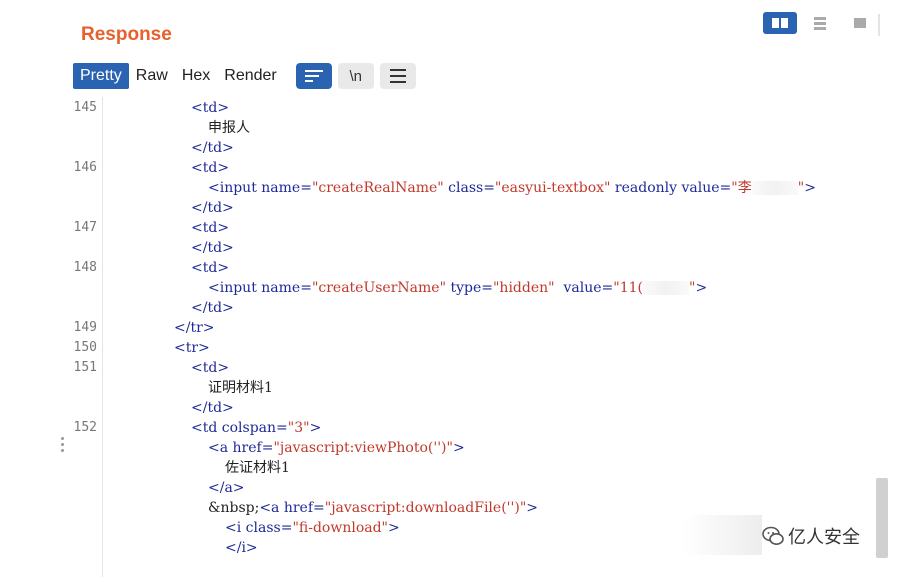 The image size is (906, 577). What do you see at coordinates (879, 25) in the screenshot?
I see `divider` at bounding box center [879, 25].